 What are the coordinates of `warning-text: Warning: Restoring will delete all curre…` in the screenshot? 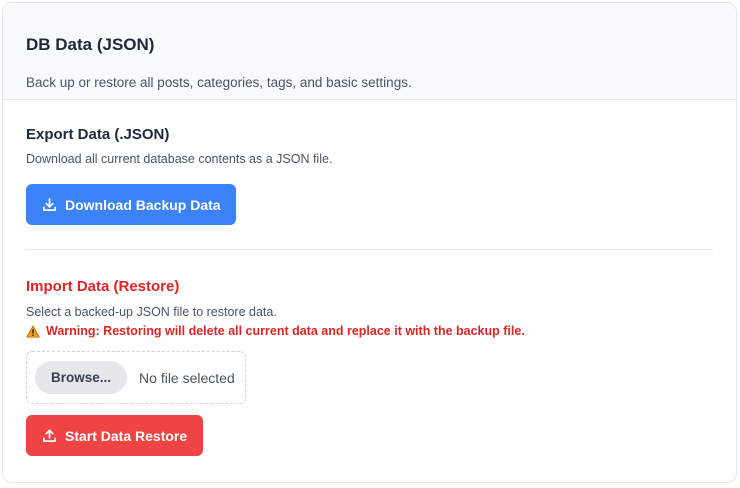 It's located at (285, 331).